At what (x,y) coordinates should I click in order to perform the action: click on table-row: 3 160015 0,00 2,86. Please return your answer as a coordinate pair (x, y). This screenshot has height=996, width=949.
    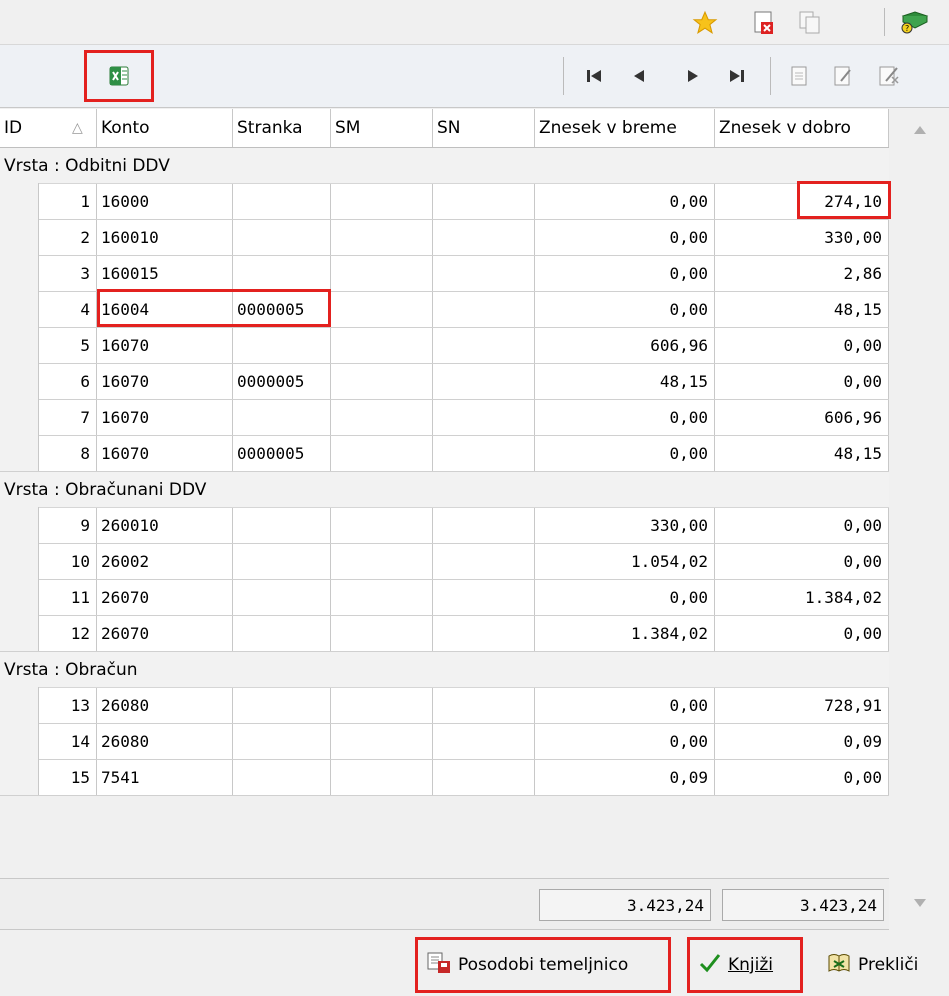
    Looking at the image, I should click on (444, 273).